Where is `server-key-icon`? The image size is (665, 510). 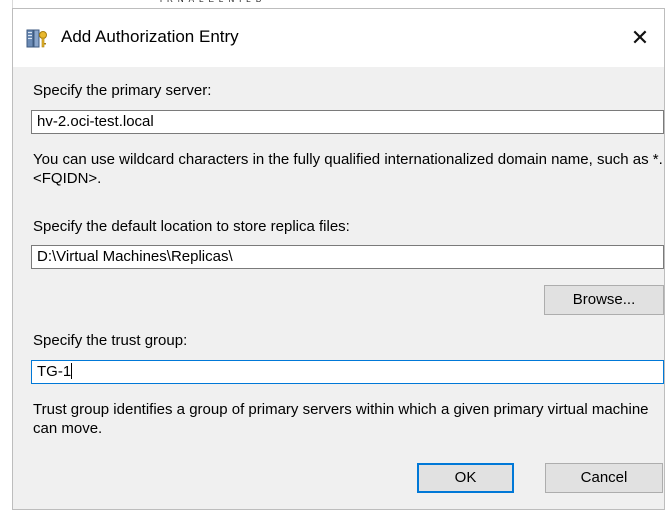
server-key-icon is located at coordinates (36, 38).